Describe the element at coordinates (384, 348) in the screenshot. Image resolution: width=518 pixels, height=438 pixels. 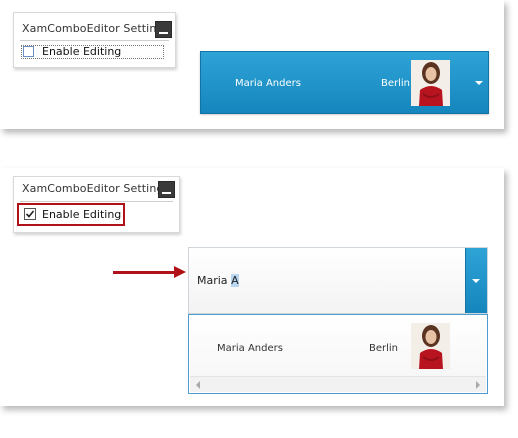
I see `list-item-city: Berlin` at that location.